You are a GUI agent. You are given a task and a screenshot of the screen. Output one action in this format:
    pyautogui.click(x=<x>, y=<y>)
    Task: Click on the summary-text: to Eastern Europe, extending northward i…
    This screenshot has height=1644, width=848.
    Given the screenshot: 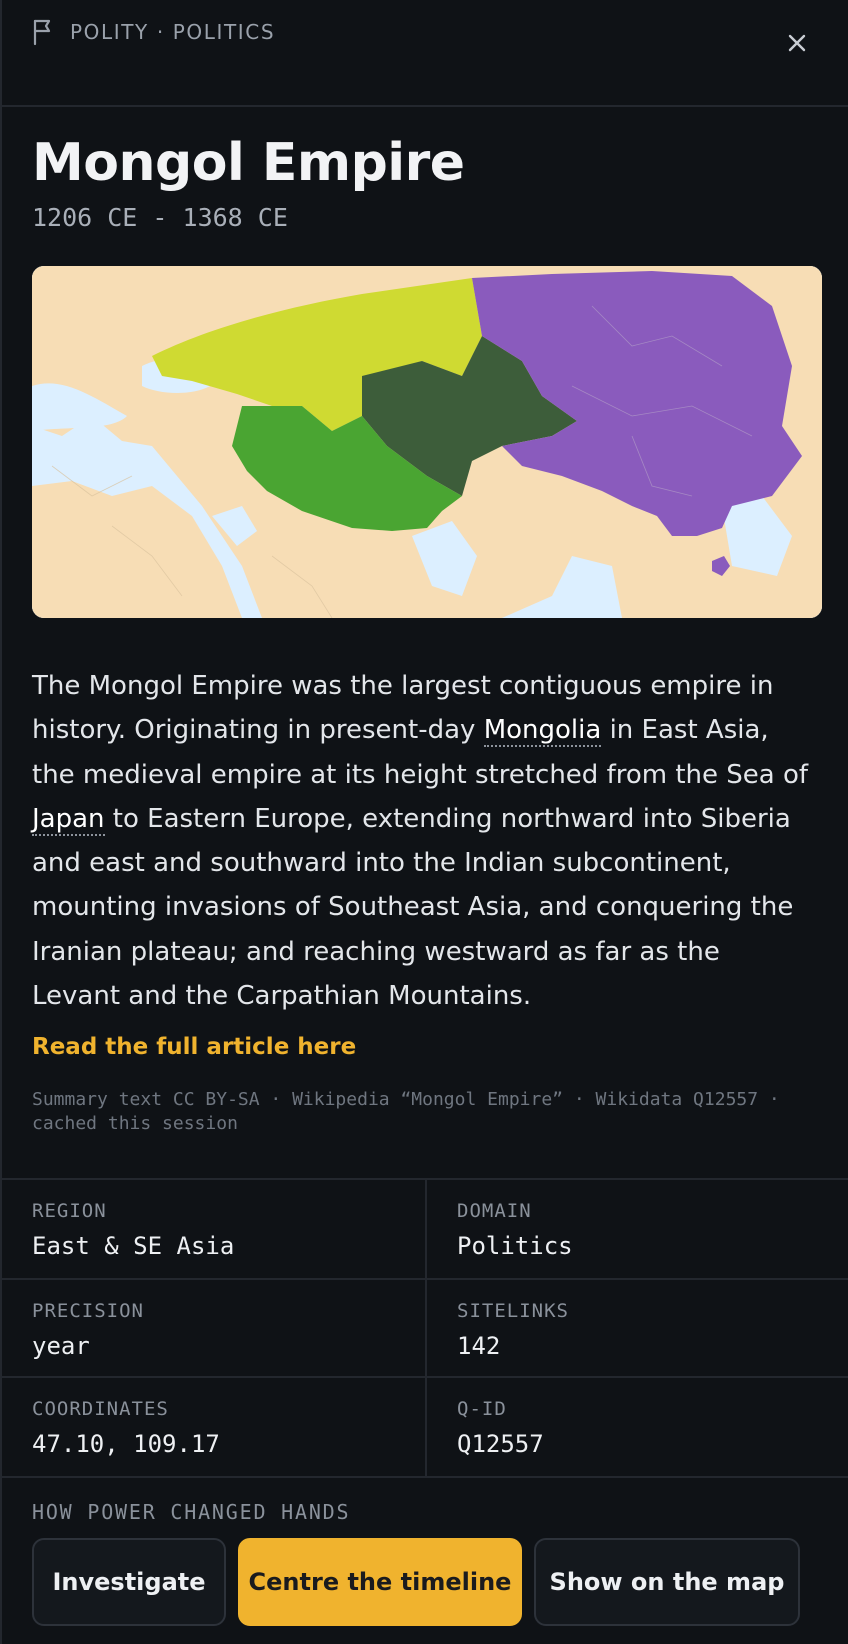 What is the action you would take?
    pyautogui.click(x=413, y=907)
    